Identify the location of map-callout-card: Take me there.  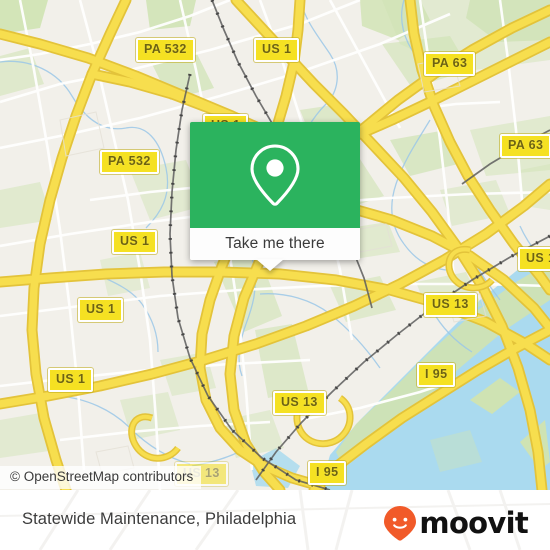
(275, 196).